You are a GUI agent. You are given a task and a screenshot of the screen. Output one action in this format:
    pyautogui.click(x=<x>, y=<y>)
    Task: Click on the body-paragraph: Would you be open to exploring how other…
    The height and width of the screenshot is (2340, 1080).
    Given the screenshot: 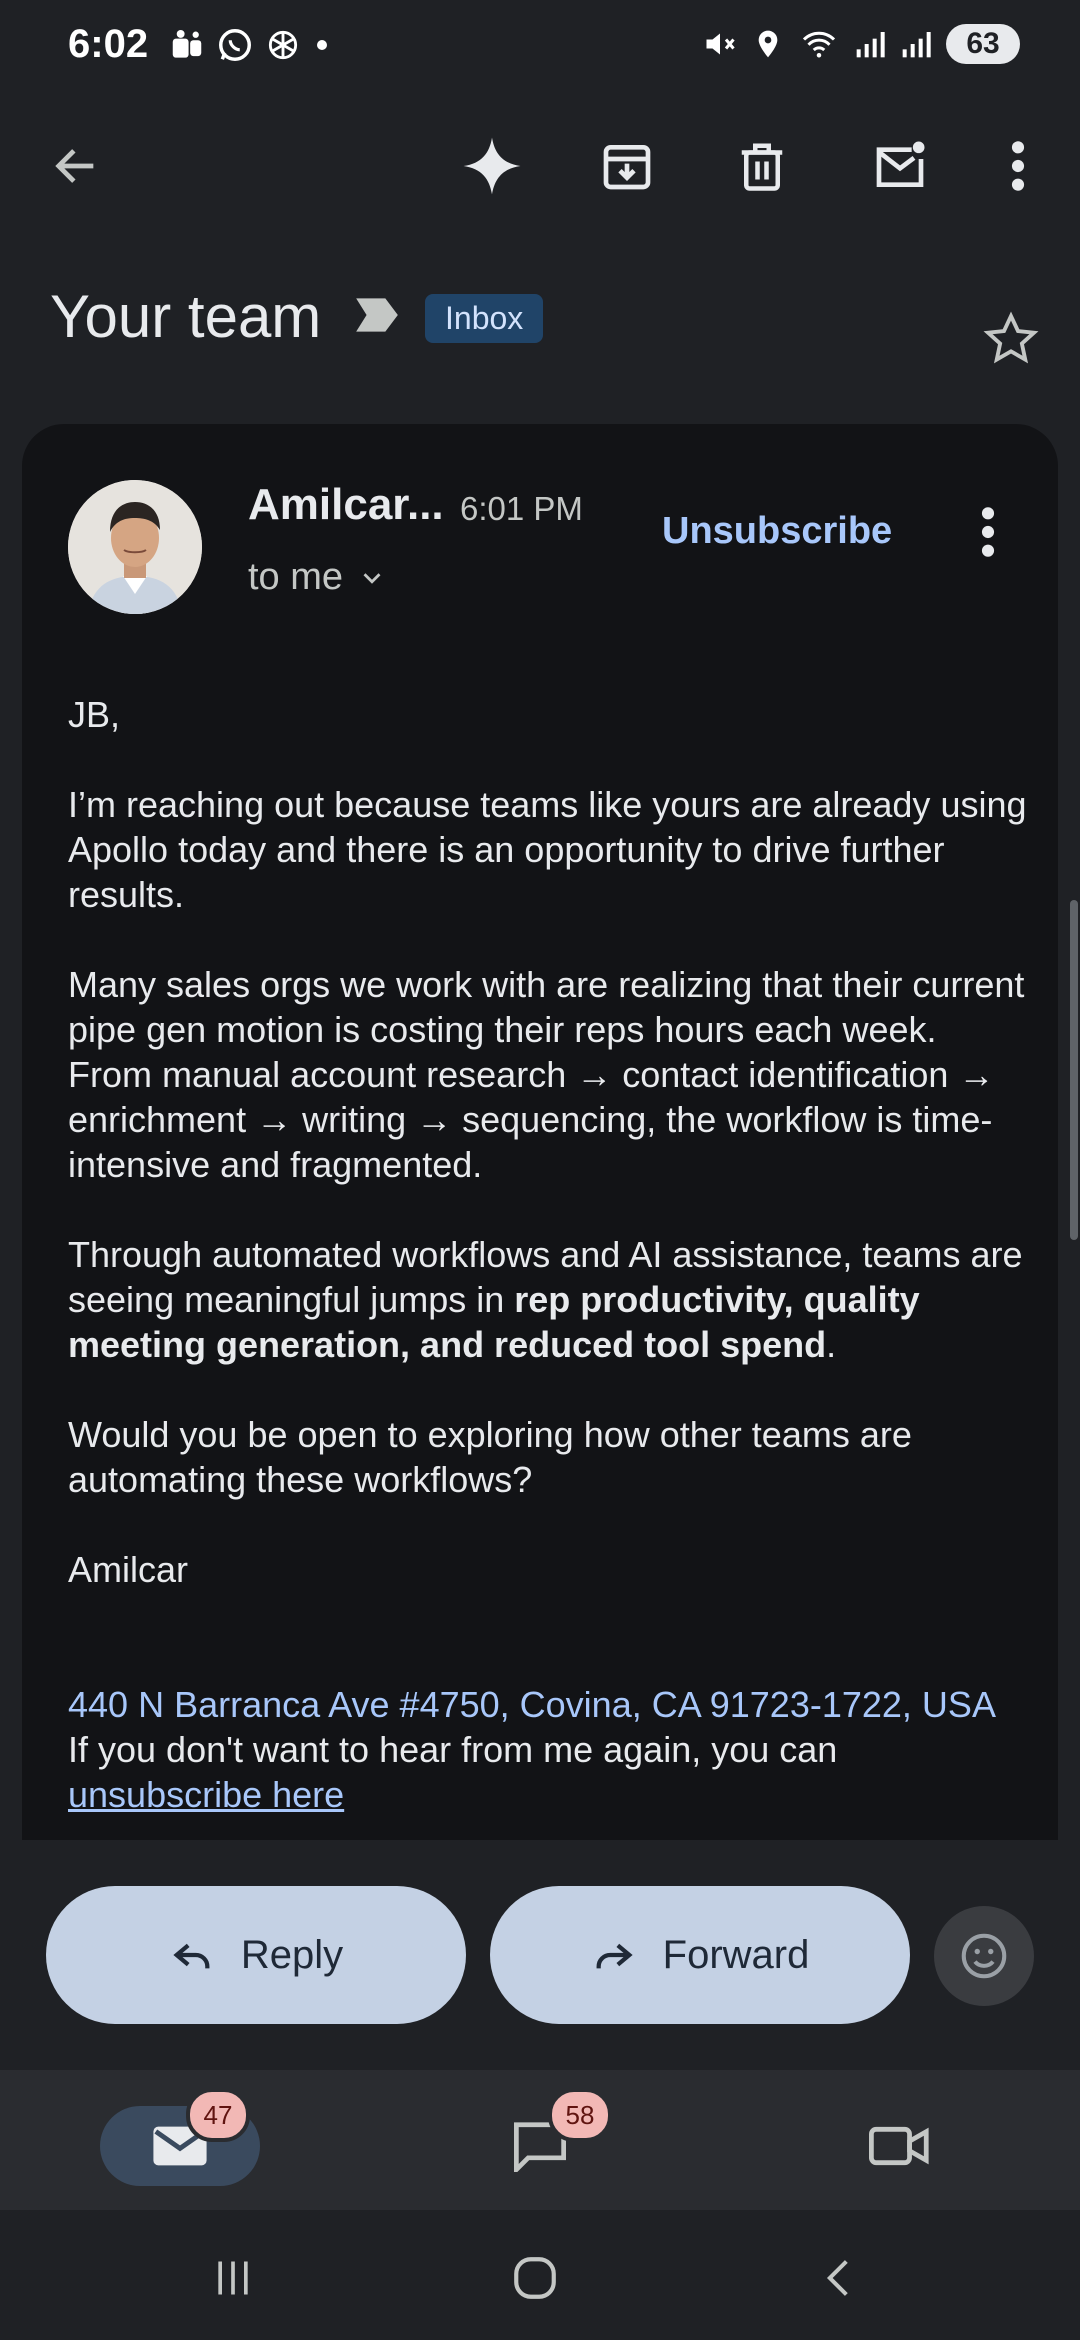 What is the action you would take?
    pyautogui.click(x=490, y=1457)
    